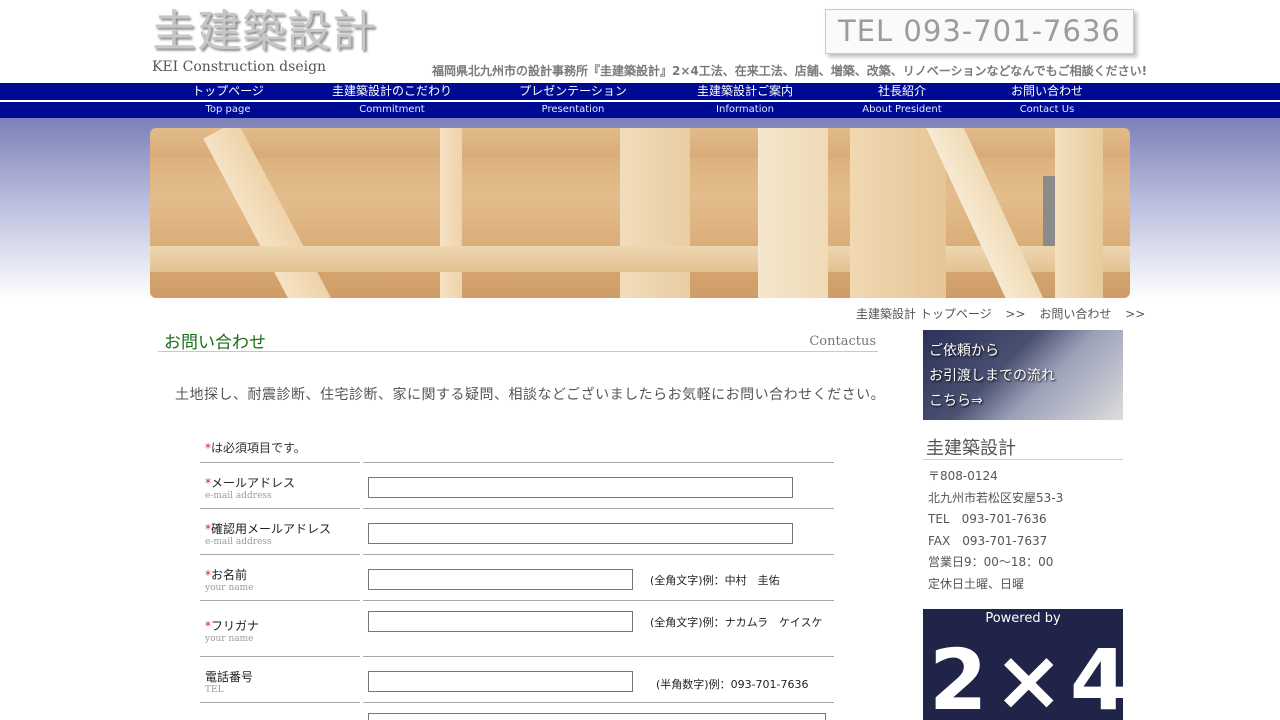 The width and height of the screenshot is (1280, 720). What do you see at coordinates (518, 340) in the screenshot?
I see `page-title: お問い合わせ Contactus` at bounding box center [518, 340].